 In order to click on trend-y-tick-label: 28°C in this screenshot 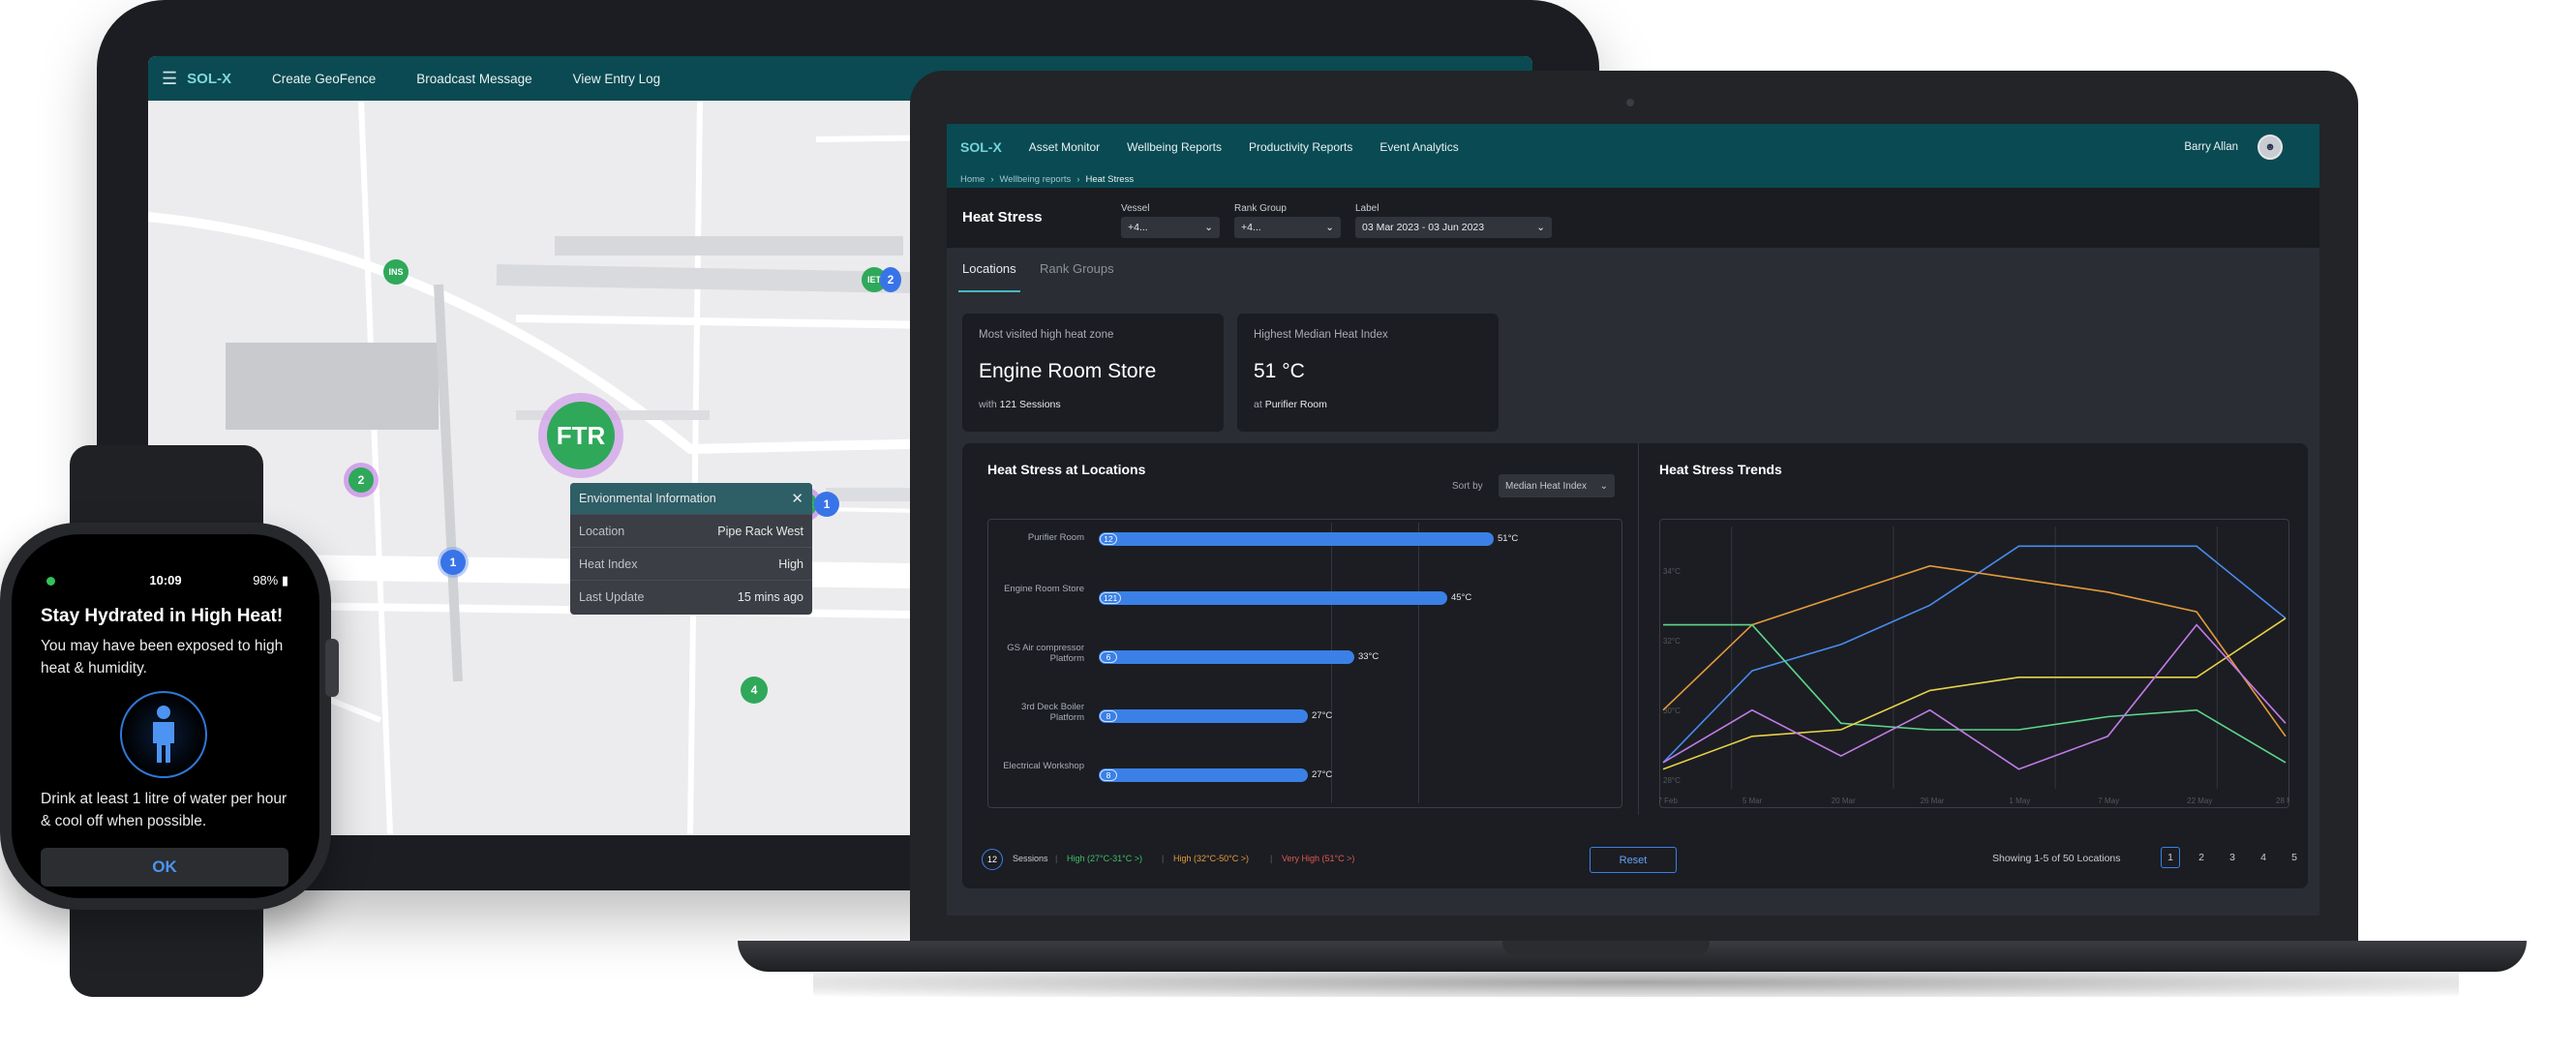, I will do `click(1672, 781)`.